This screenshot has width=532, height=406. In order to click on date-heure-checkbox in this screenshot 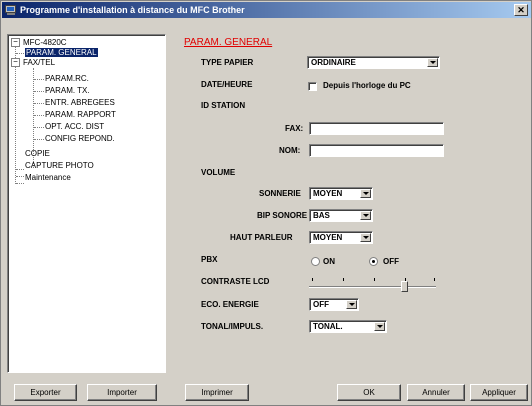, I will do `click(312, 86)`.